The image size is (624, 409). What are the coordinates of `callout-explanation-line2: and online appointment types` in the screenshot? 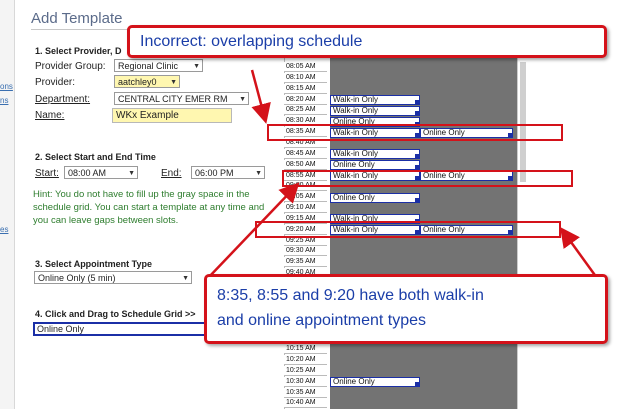 It's located at (322, 320).